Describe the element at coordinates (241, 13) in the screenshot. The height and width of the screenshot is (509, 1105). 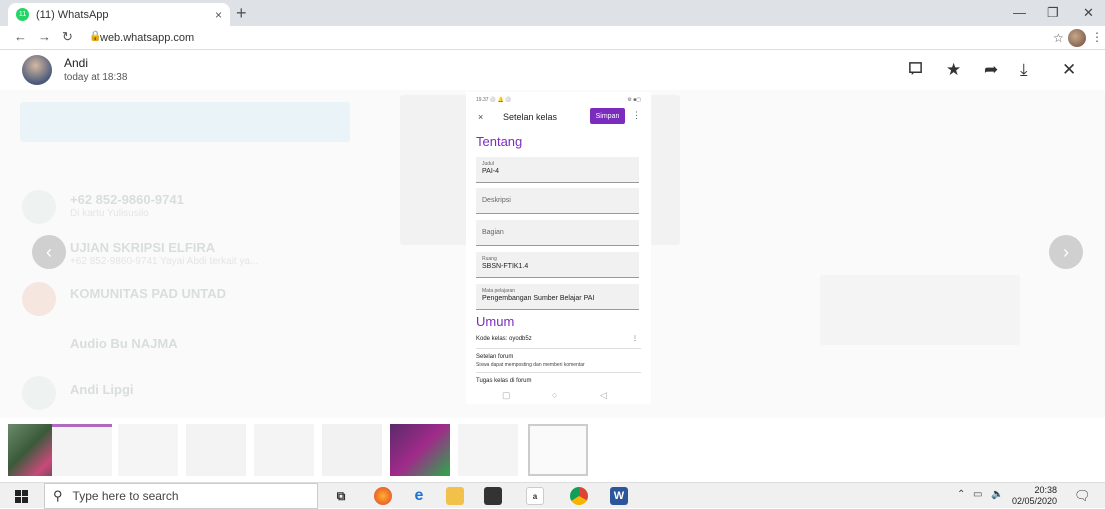
I see `new-tab-button: +` at that location.